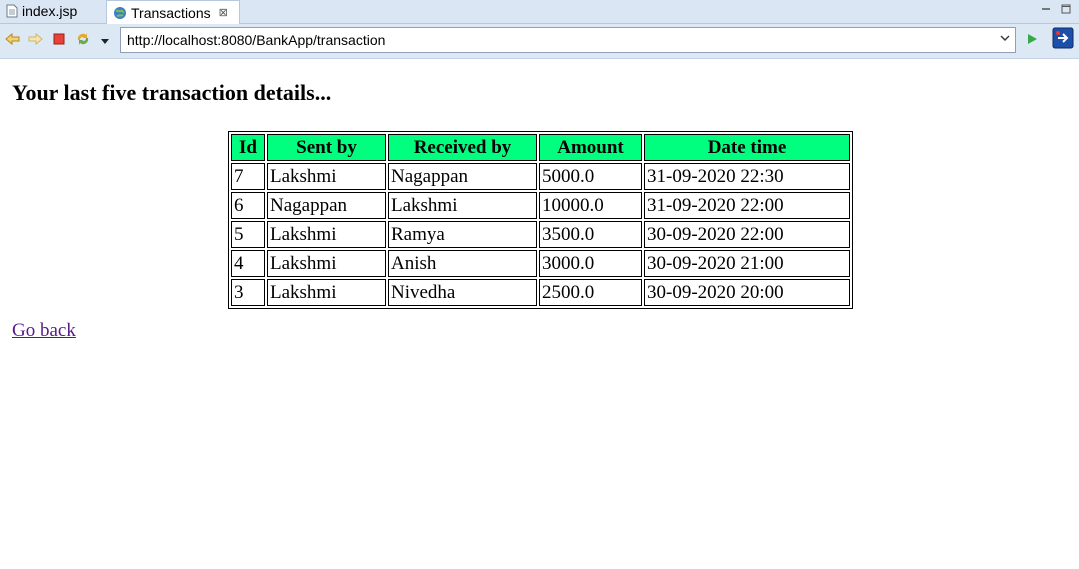 The width and height of the screenshot is (1079, 569). I want to click on refresh-icon, so click(83, 41).